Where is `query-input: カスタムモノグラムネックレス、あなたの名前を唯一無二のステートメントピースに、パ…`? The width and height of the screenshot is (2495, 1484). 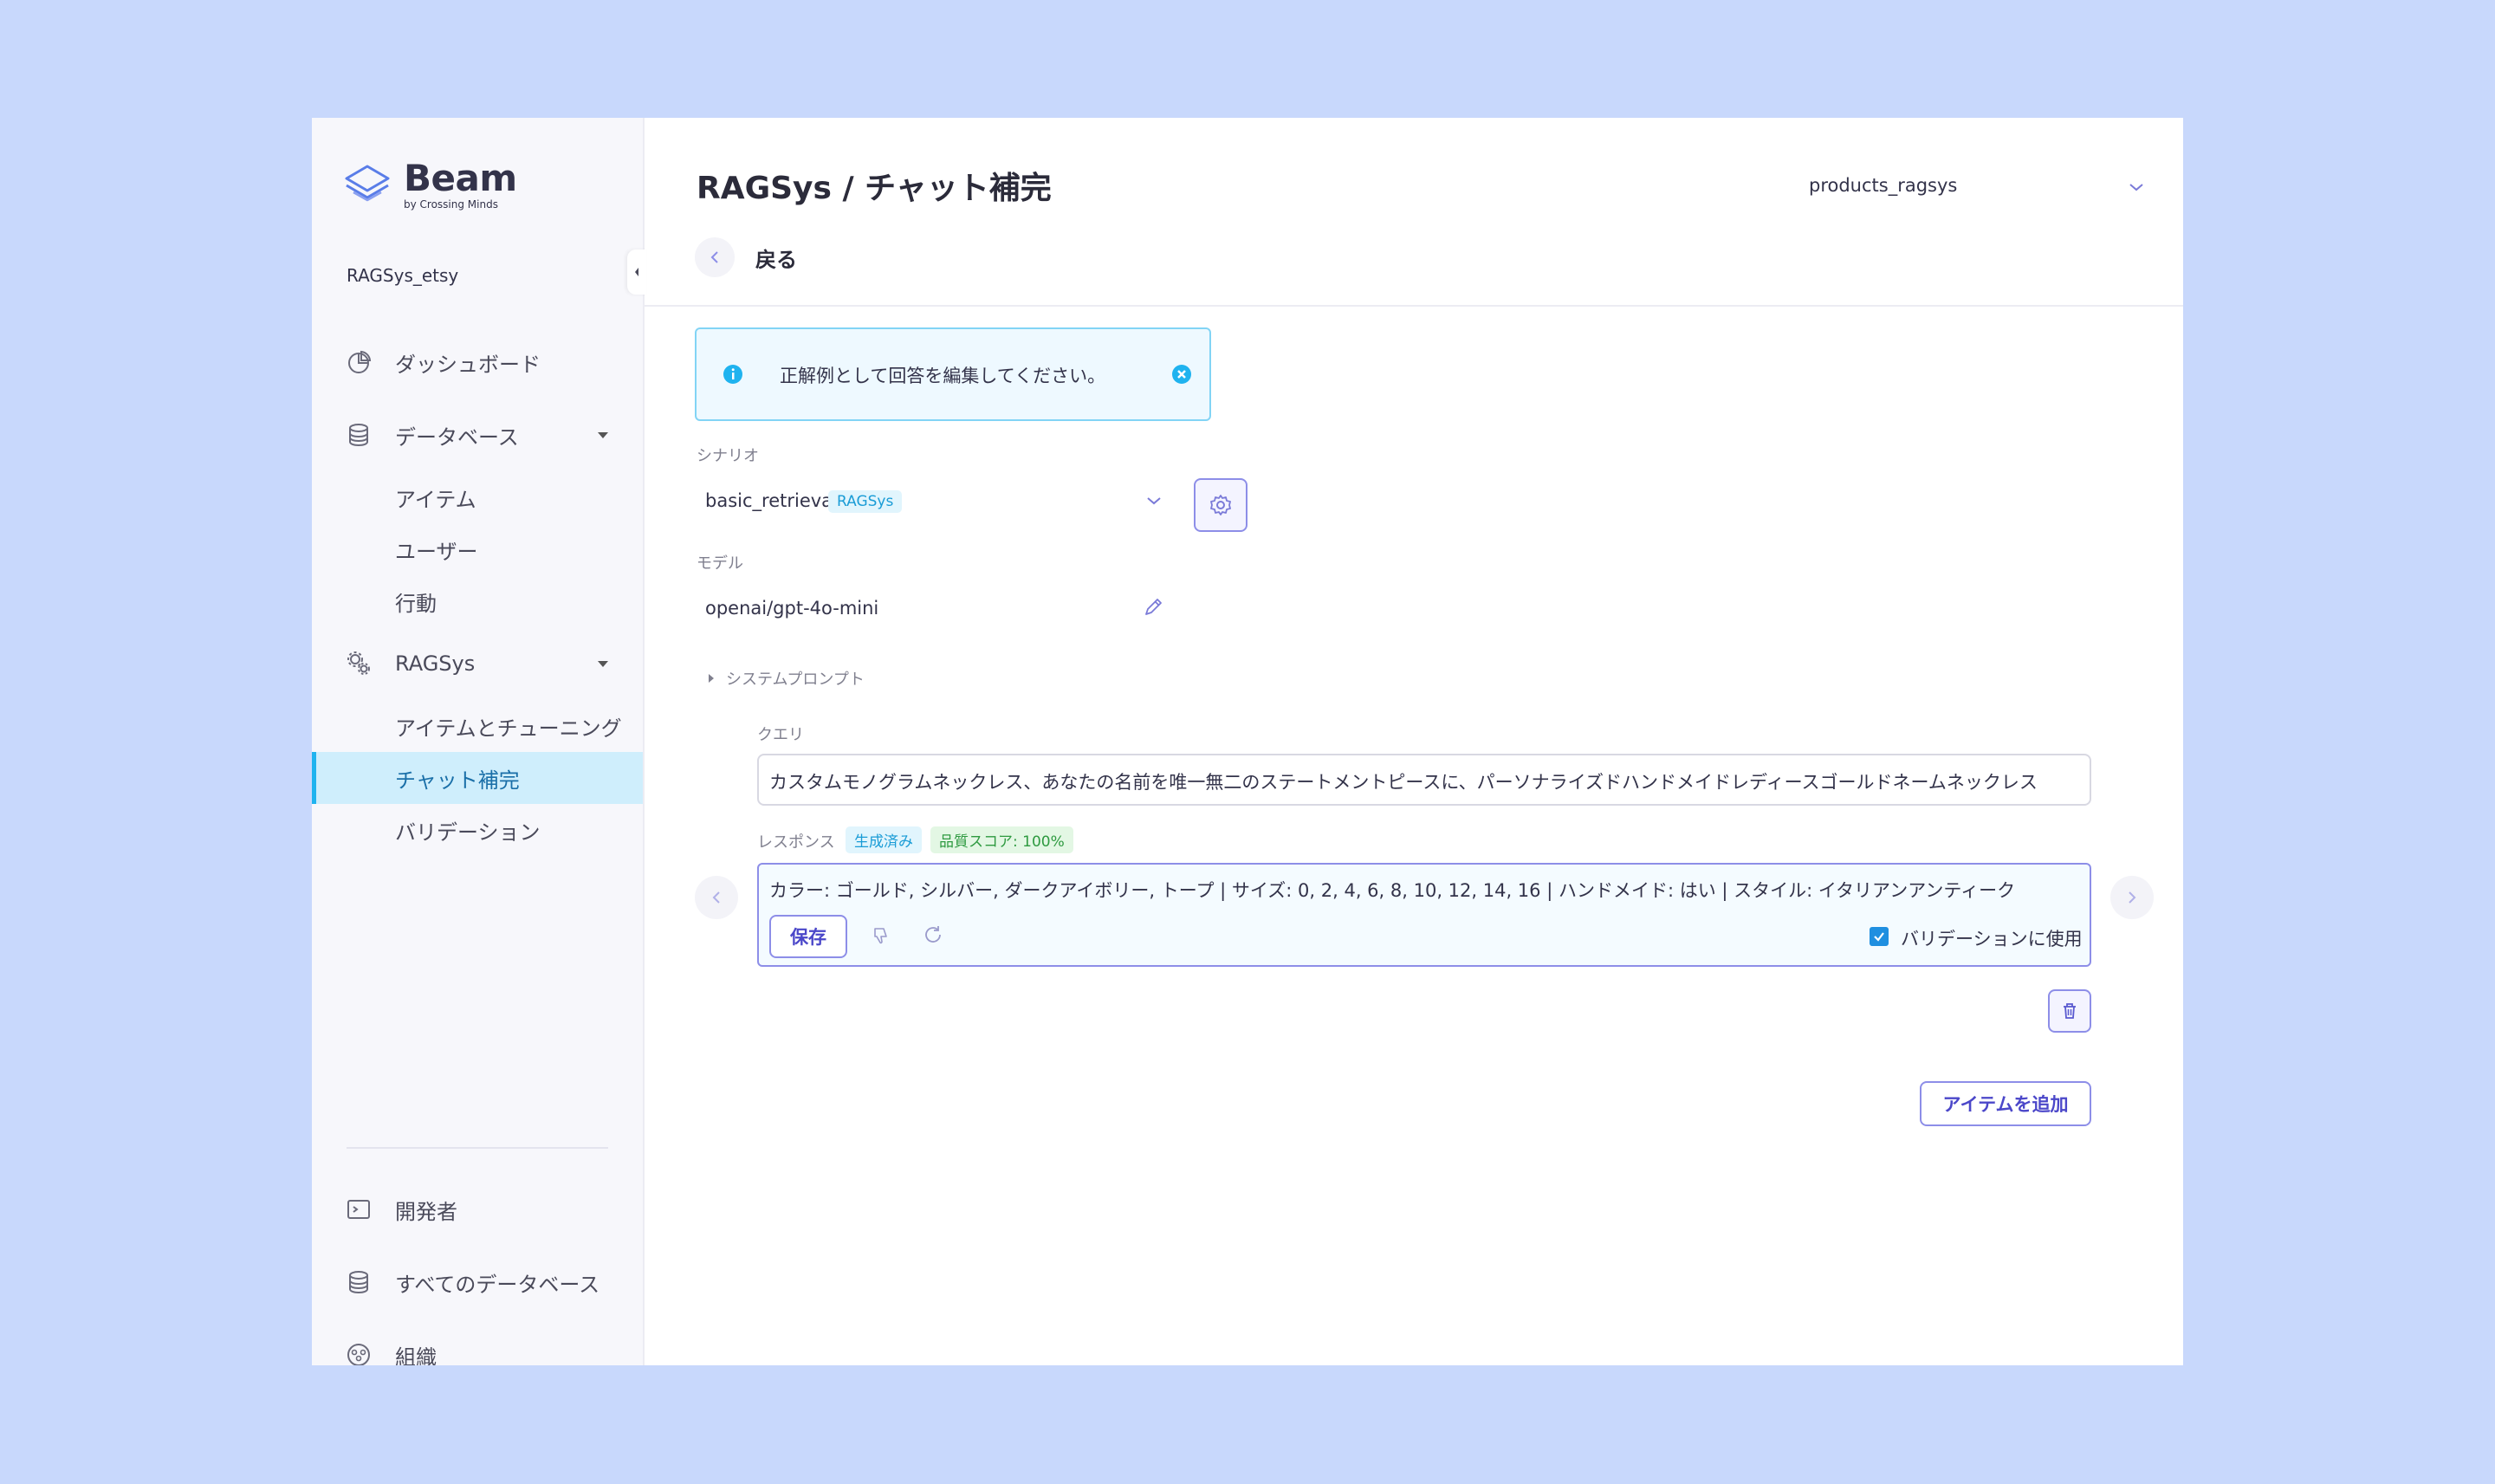 query-input: カスタムモノグラムネックレス、あなたの名前を唯一無二のステートメントピースに、パ… is located at coordinates (1424, 780).